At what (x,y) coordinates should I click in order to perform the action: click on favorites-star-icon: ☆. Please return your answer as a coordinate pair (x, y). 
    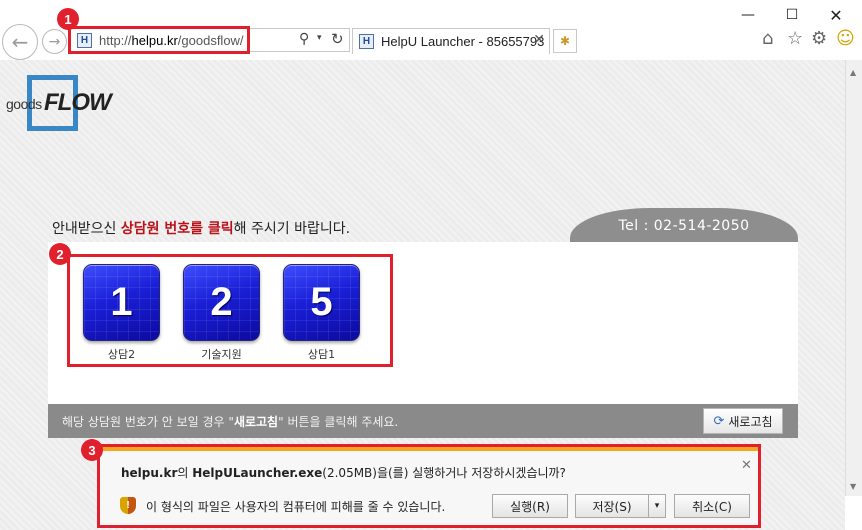
    Looking at the image, I should click on (795, 38).